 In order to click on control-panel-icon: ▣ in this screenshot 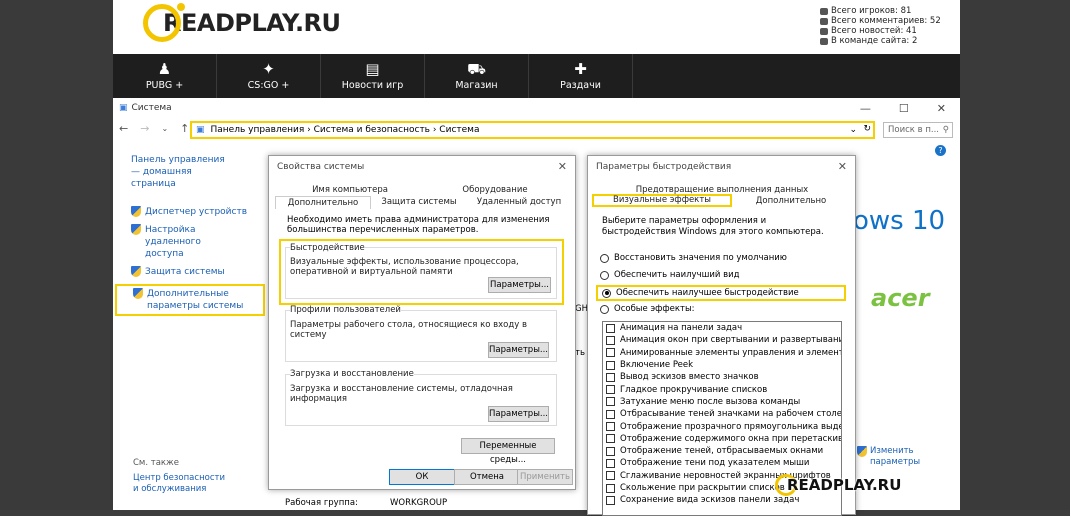, I will do `click(200, 130)`.